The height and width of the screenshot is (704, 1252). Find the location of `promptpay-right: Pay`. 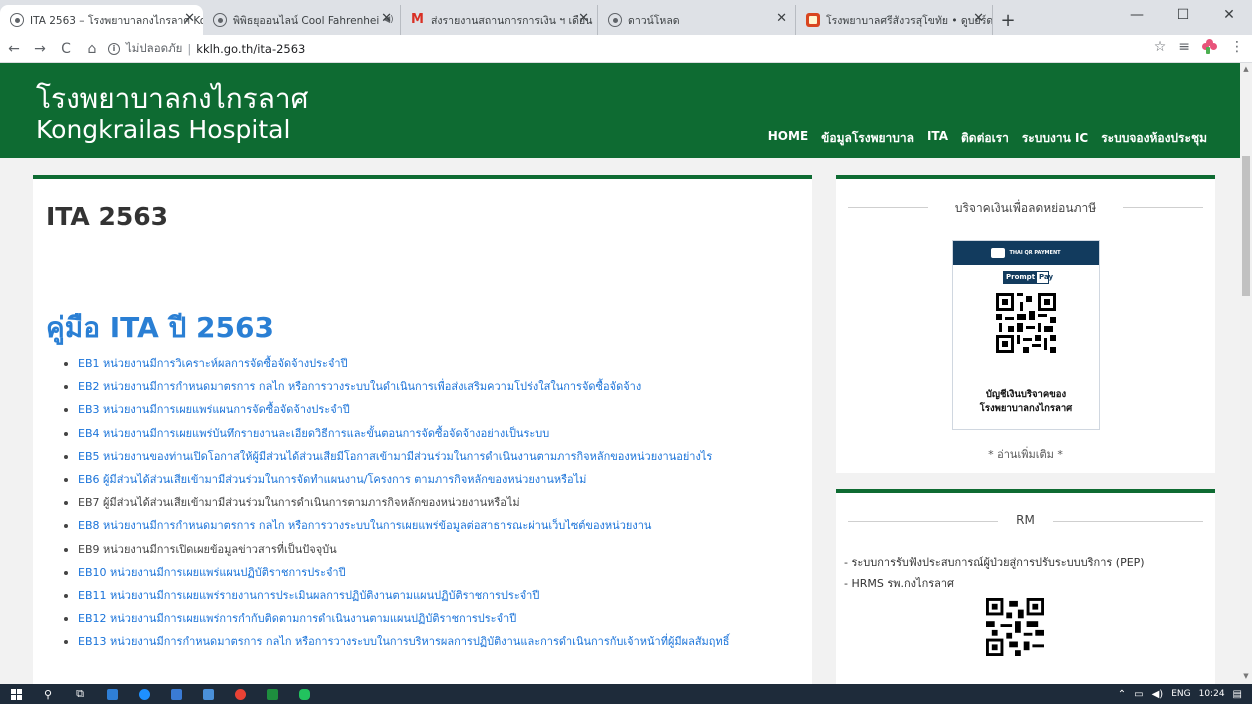

promptpay-right: Pay is located at coordinates (1046, 277).